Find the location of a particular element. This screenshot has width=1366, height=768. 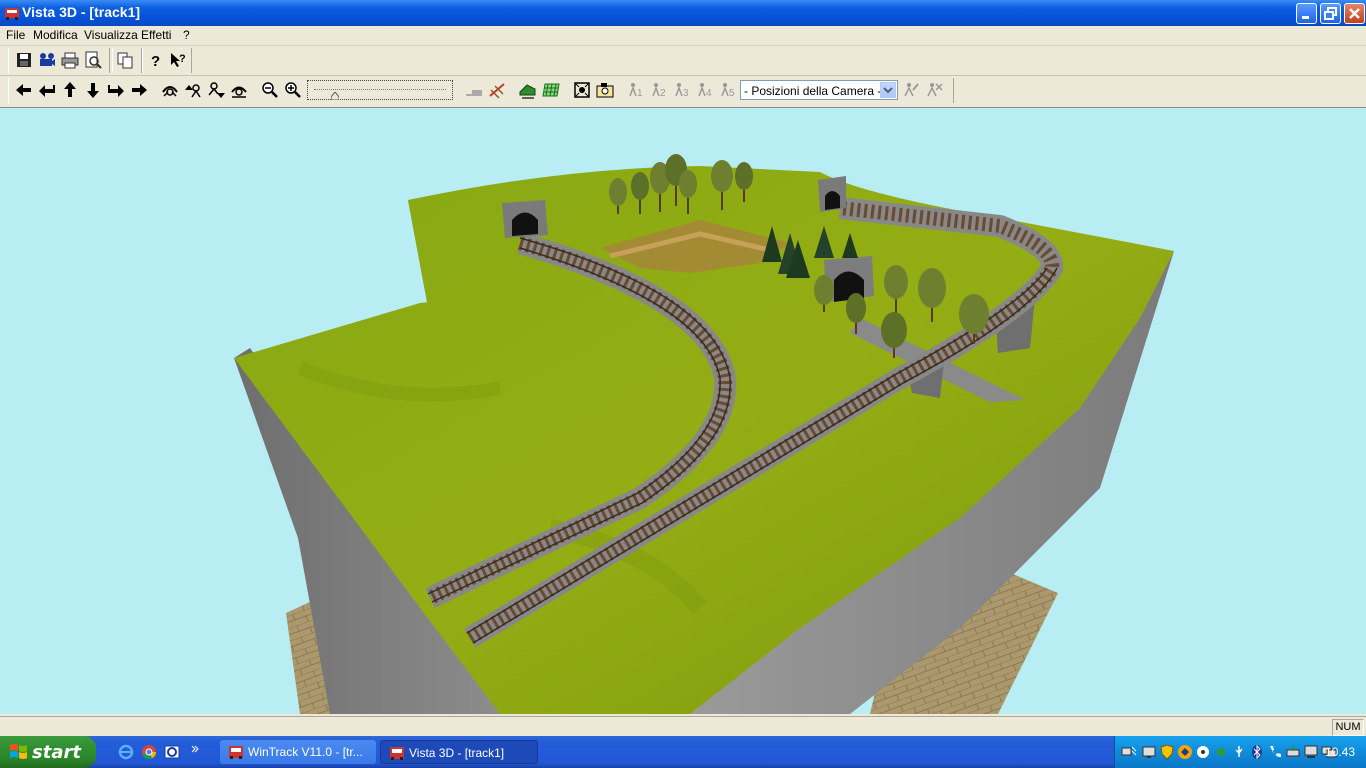

chevron-down-icon is located at coordinates (888, 90).